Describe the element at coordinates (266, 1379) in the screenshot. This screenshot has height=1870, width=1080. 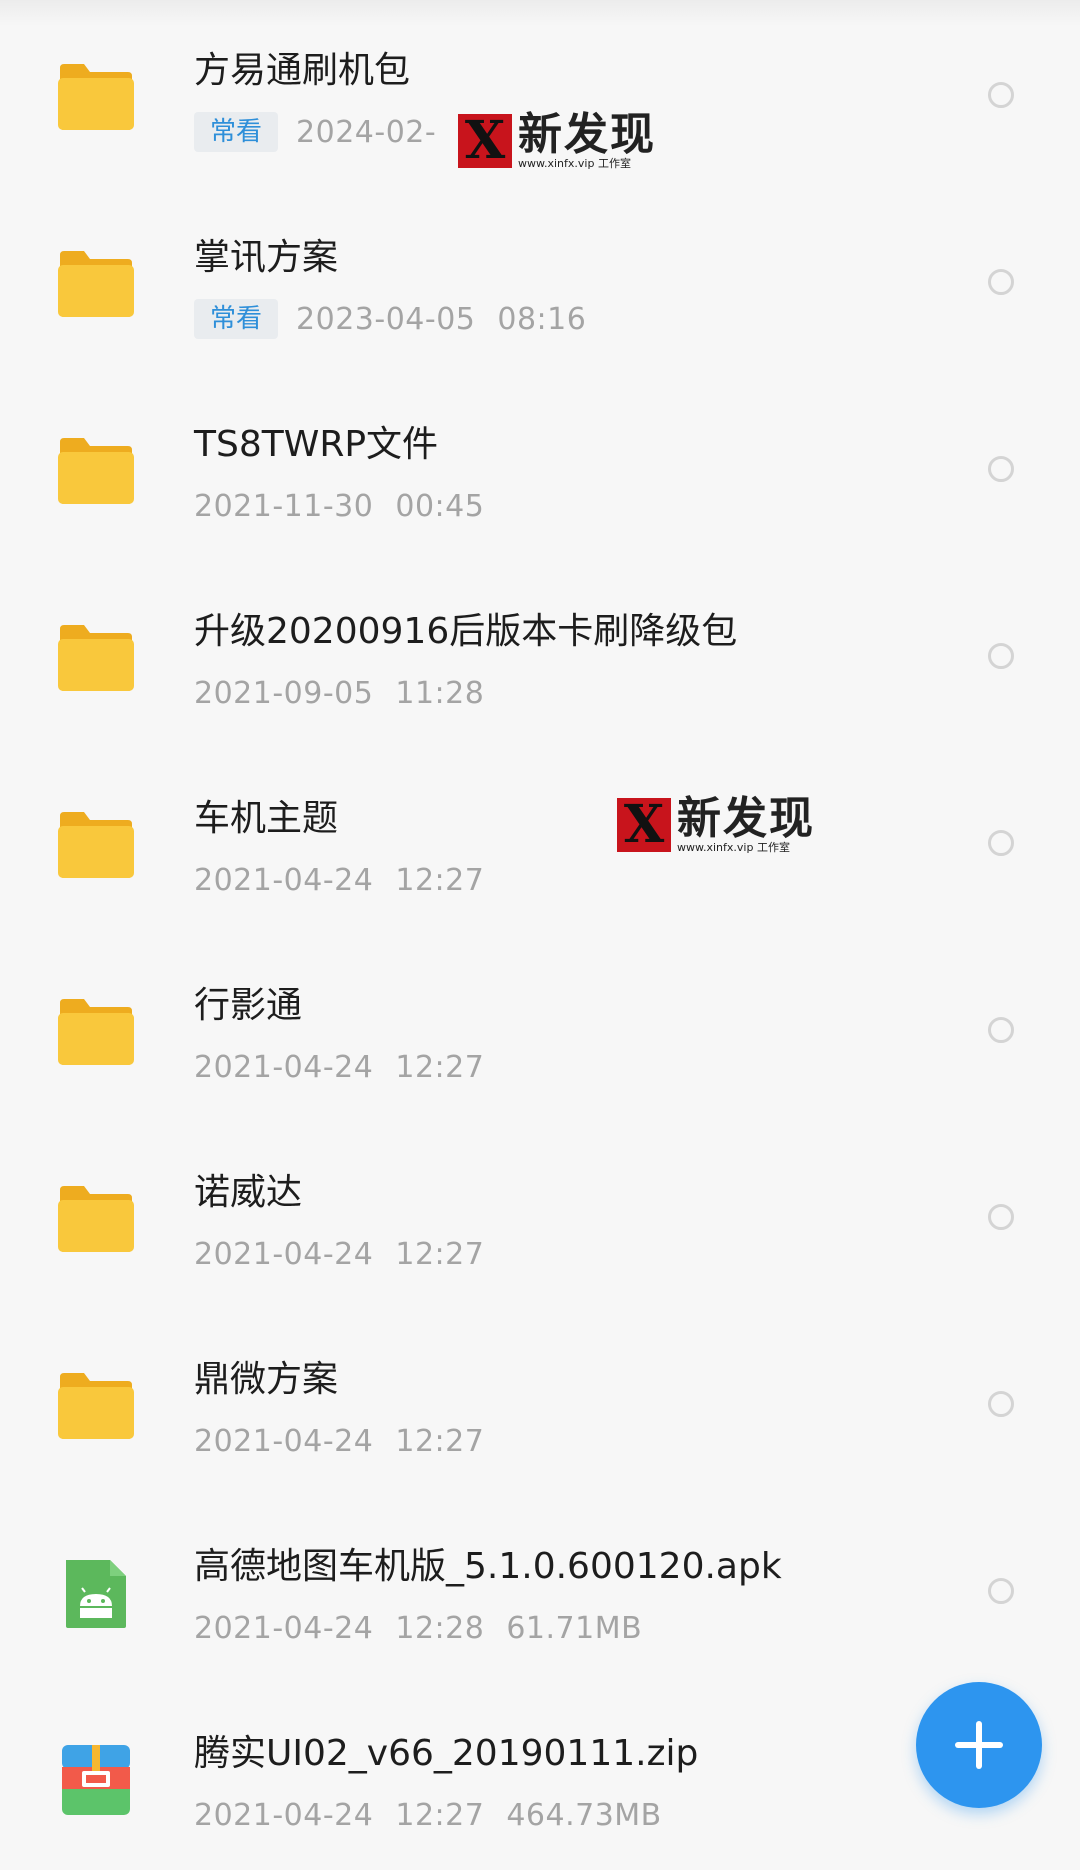
I see `file-name: 鼎微方案` at that location.